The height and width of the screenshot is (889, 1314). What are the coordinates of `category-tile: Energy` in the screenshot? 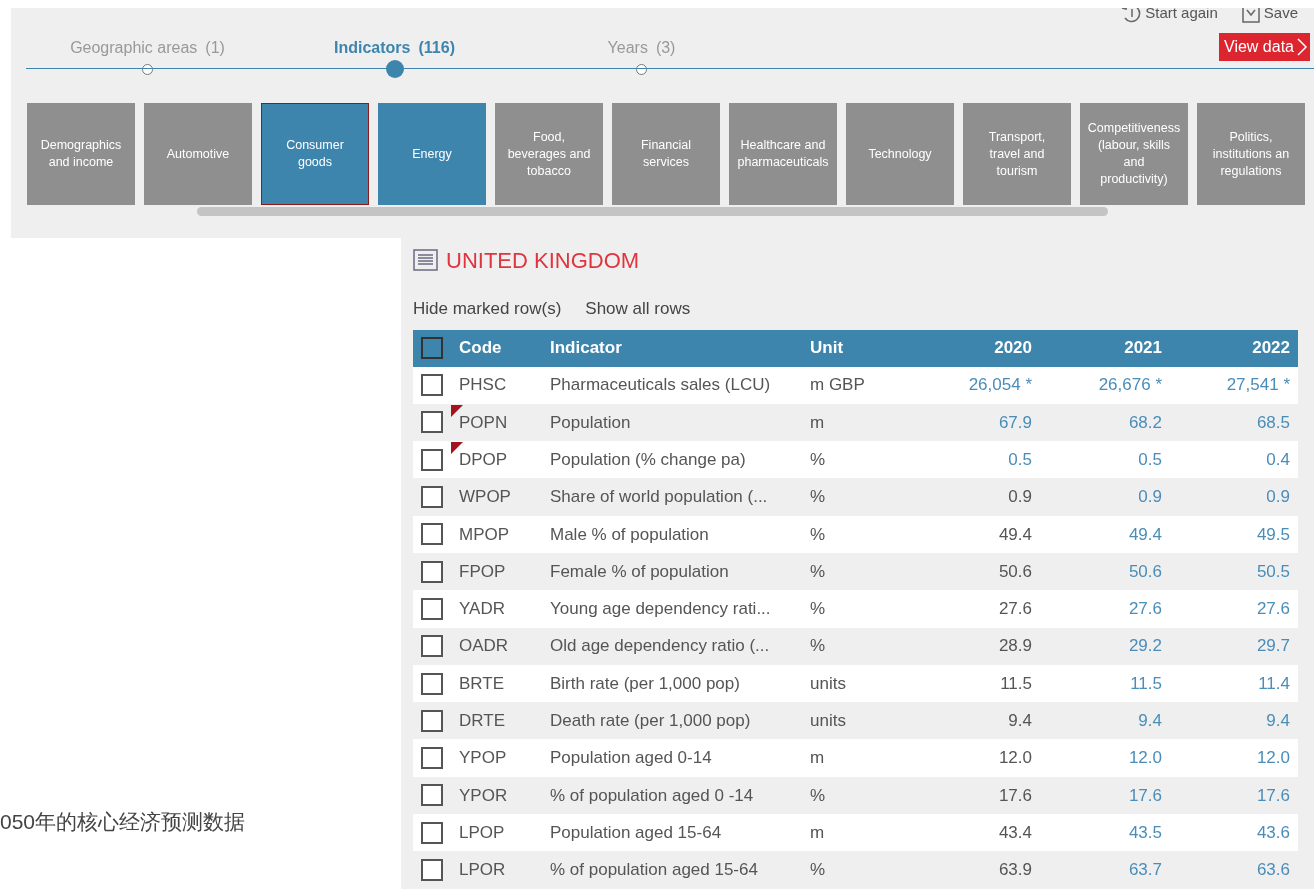 It's located at (432, 154).